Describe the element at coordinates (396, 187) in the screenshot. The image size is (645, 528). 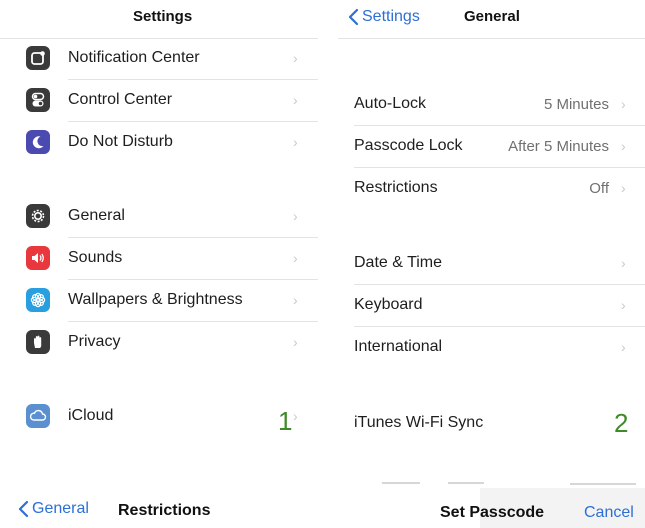
I see `general-item-label: Restrictions` at that location.